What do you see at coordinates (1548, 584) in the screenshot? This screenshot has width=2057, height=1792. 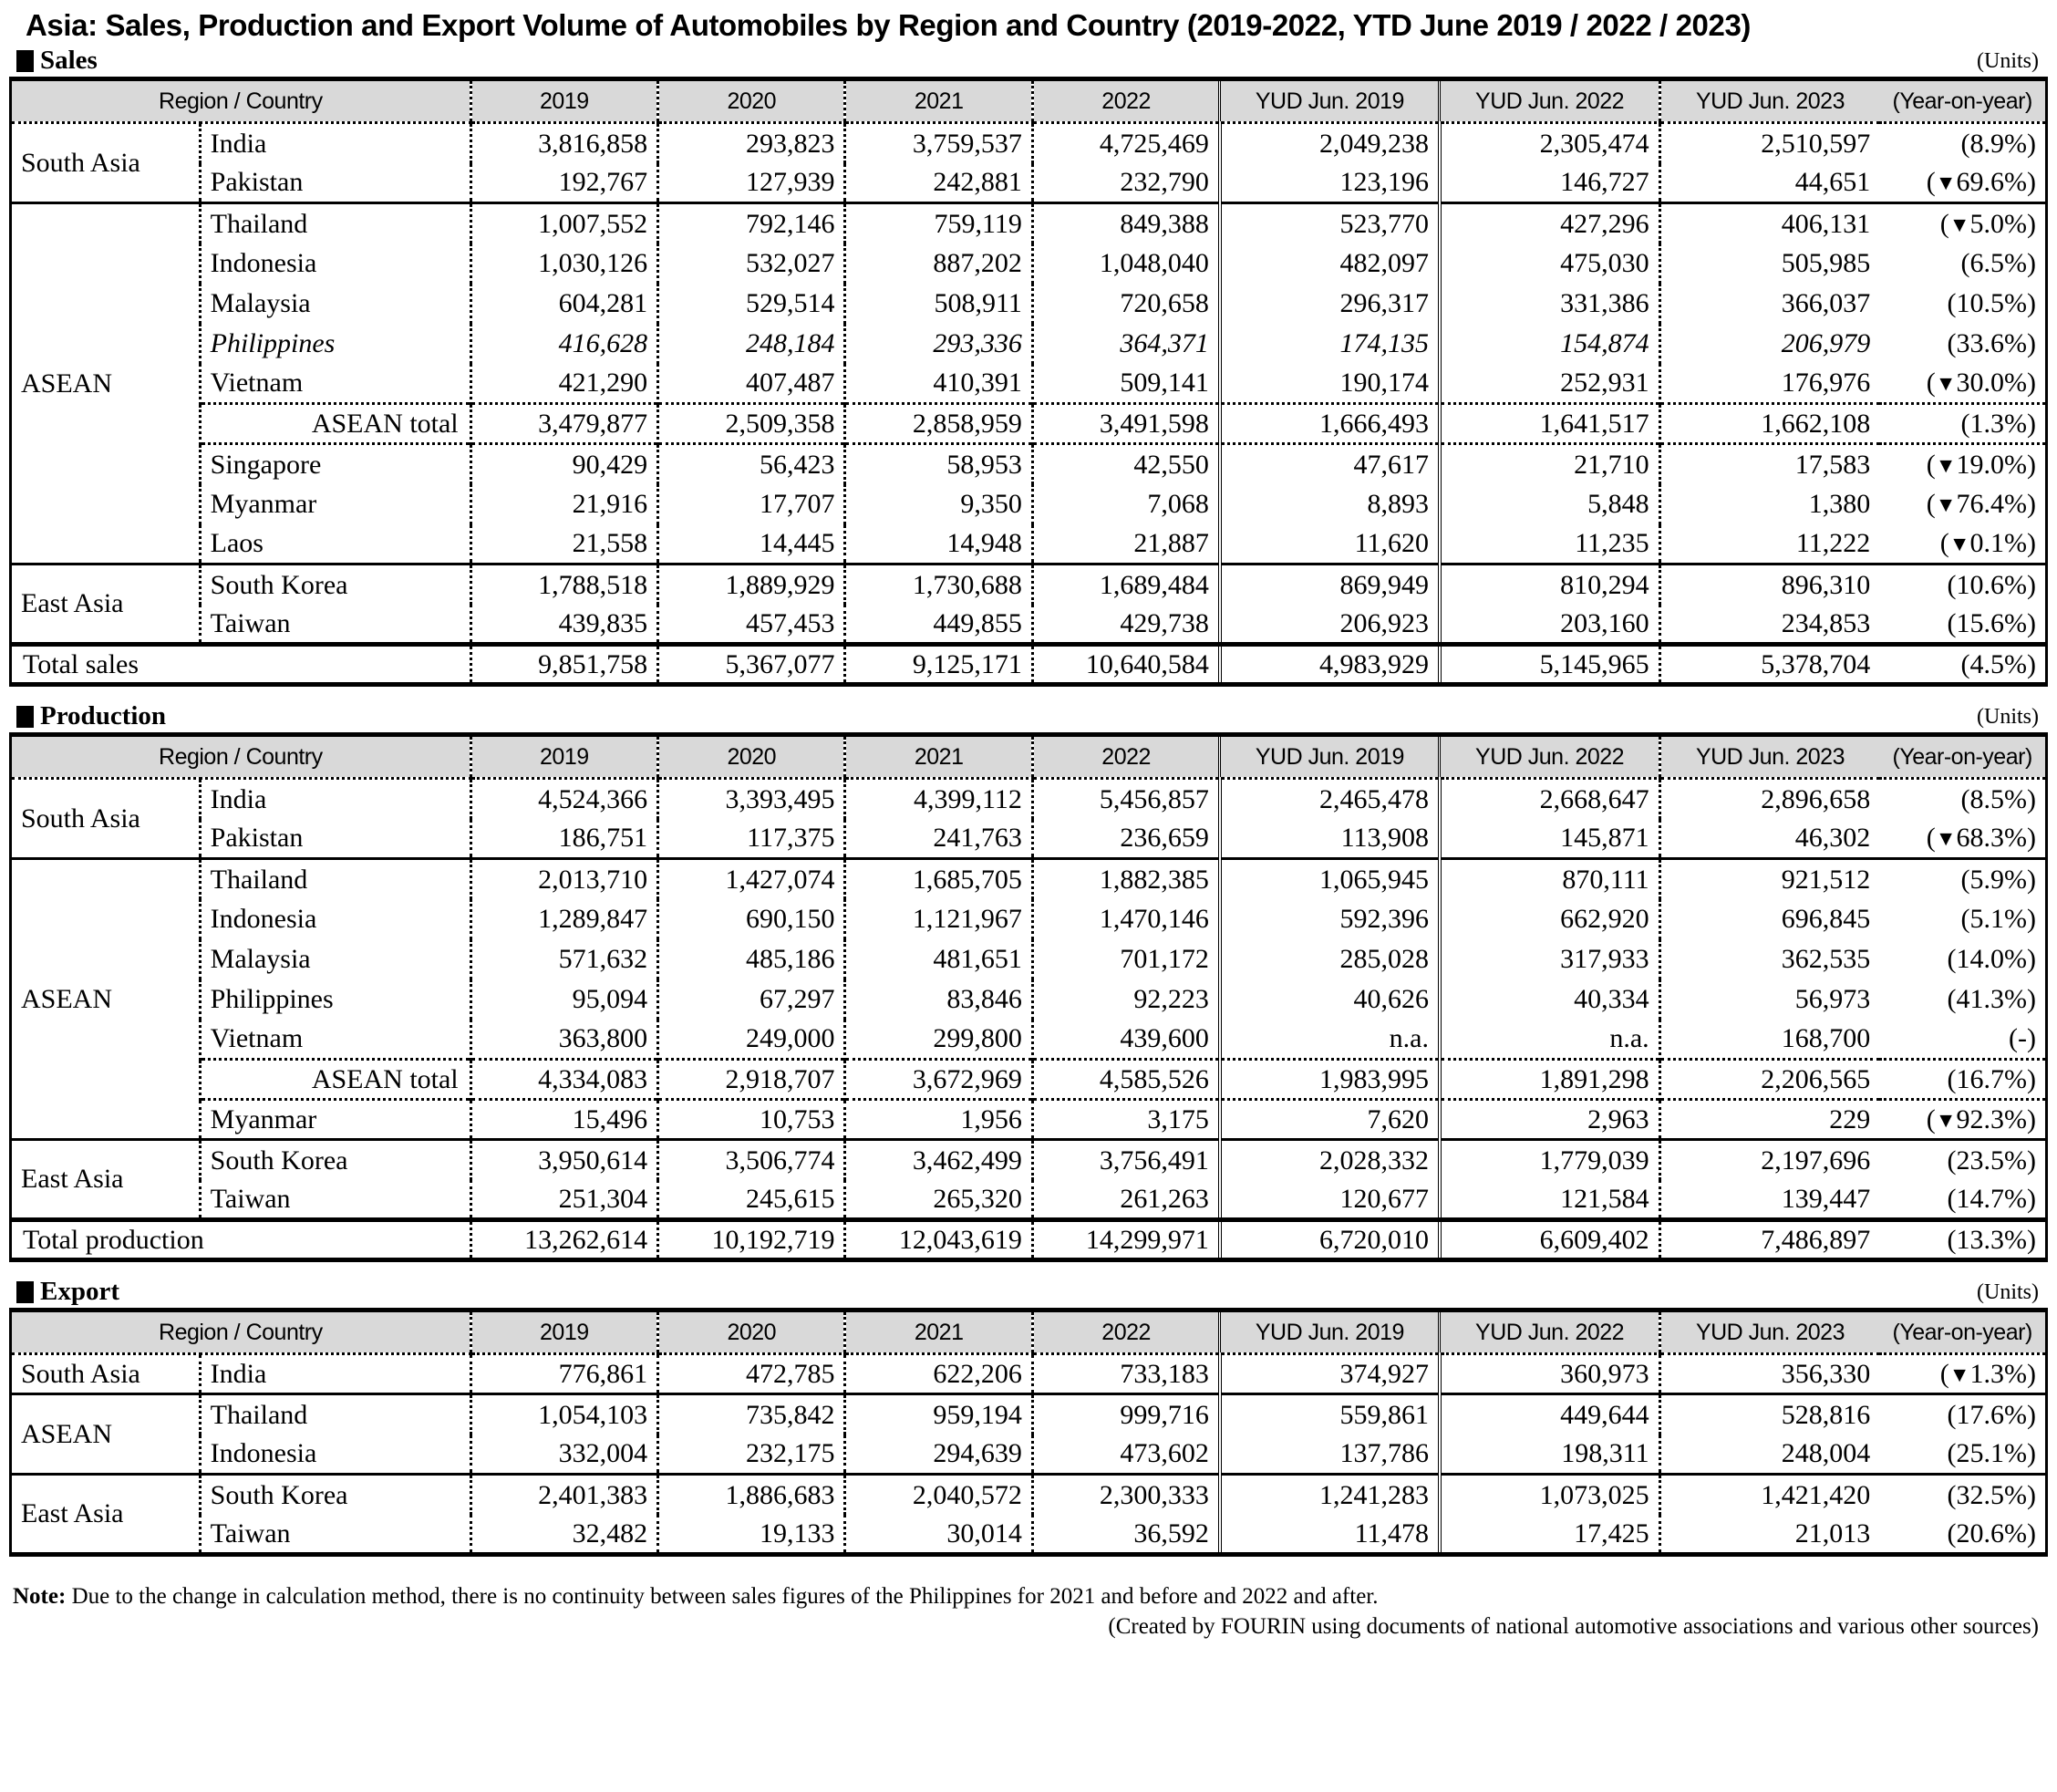 I see `value-cell: 810,294` at bounding box center [1548, 584].